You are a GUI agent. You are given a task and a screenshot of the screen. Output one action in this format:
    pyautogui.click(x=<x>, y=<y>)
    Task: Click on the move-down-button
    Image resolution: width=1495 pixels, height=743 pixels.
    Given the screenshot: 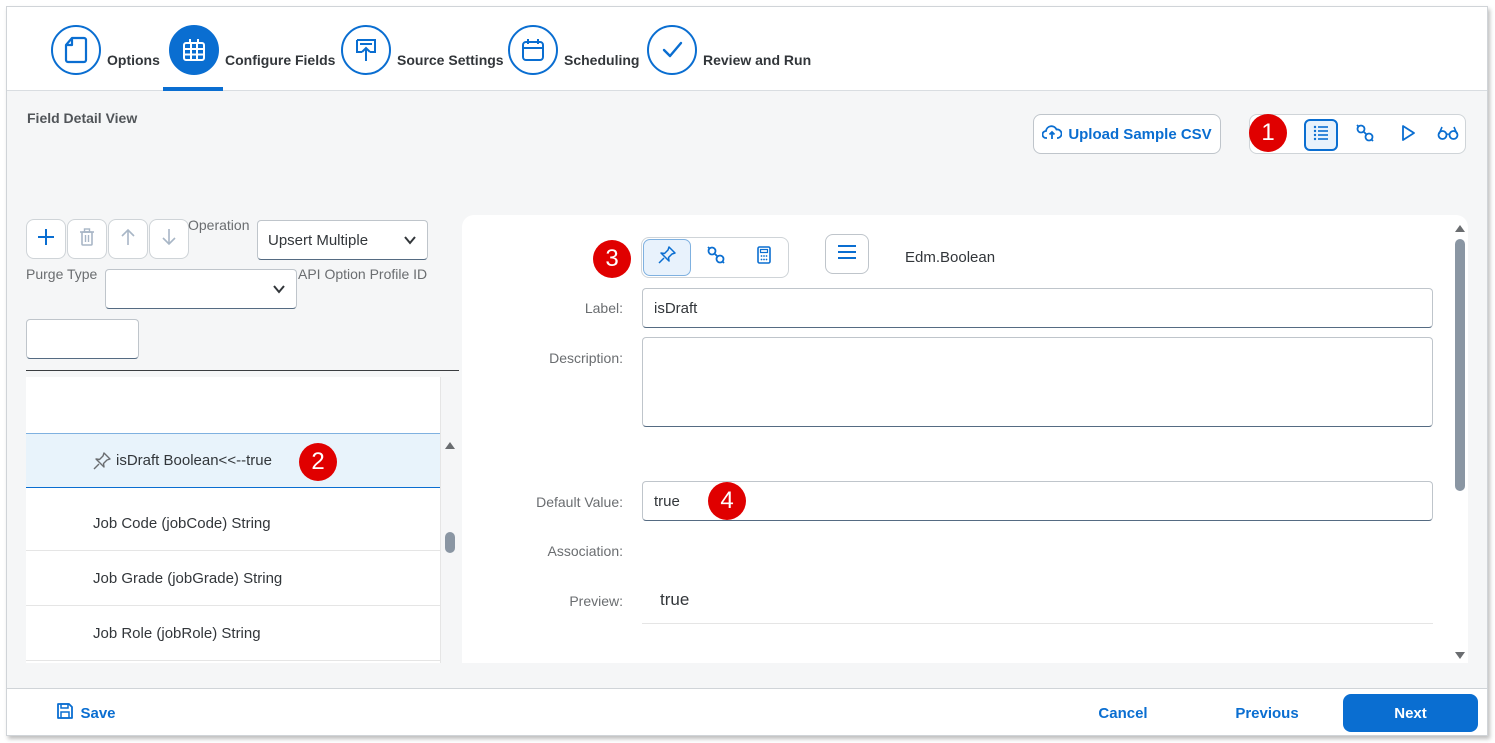 What is the action you would take?
    pyautogui.click(x=169, y=239)
    